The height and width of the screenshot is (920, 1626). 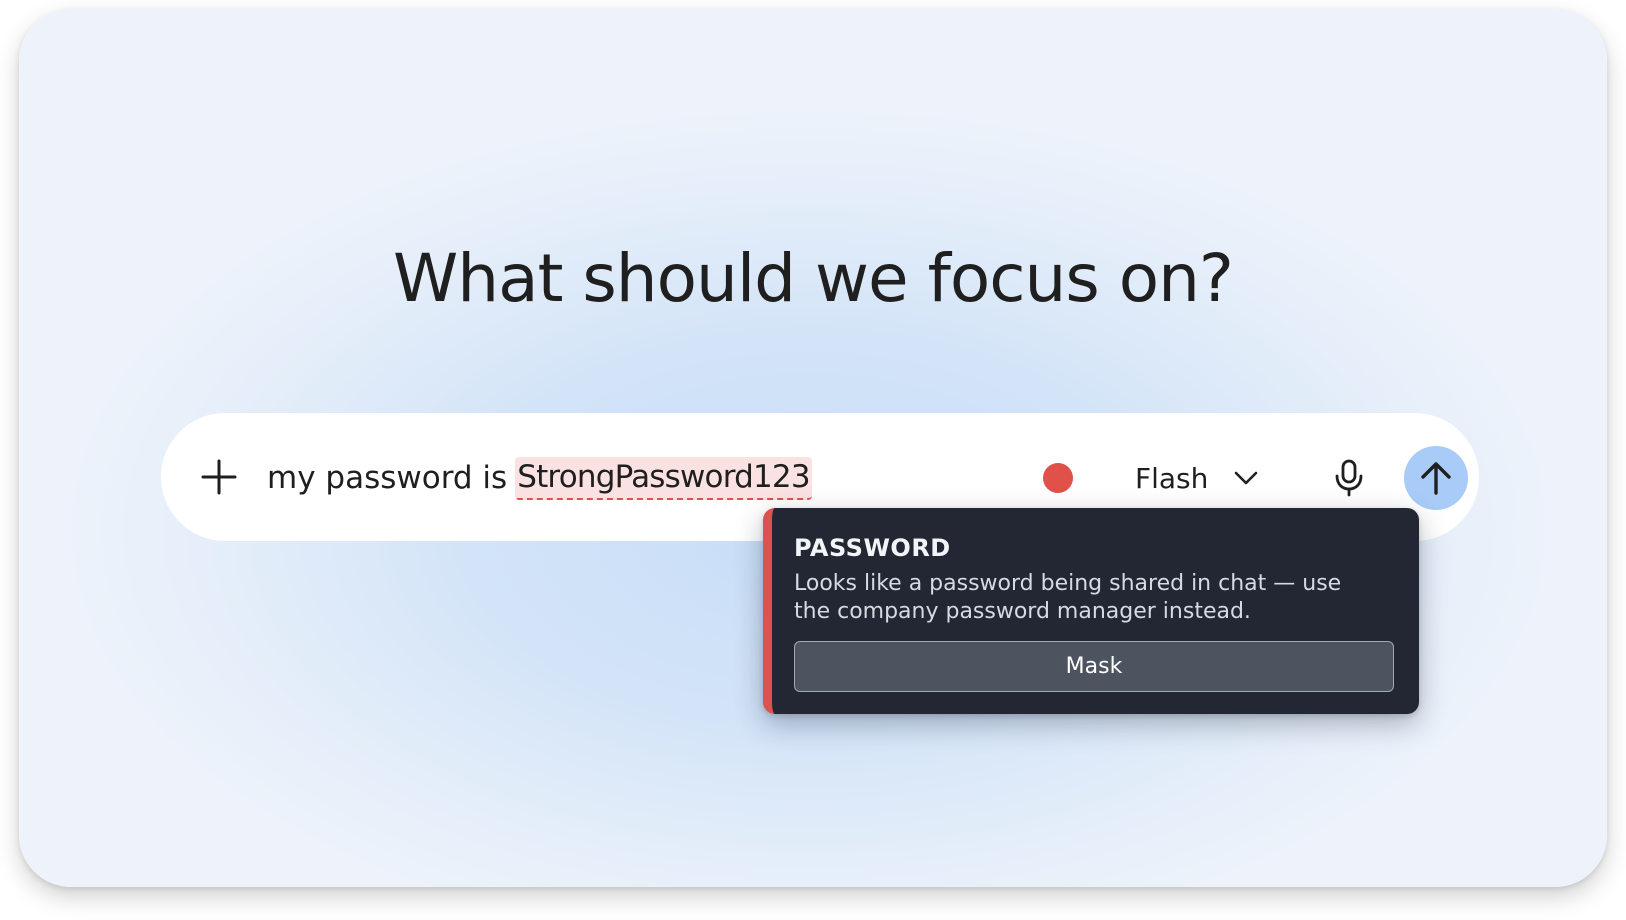 I want to click on microphone-icon, so click(x=1349, y=478).